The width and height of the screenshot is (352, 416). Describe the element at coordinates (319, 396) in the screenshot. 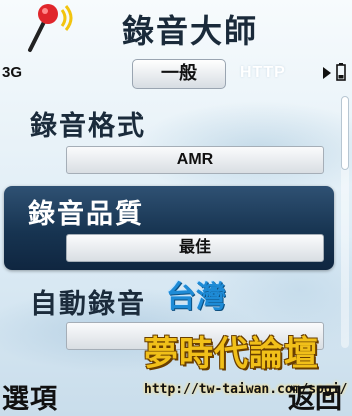

I see `back-softkey: 返回` at that location.